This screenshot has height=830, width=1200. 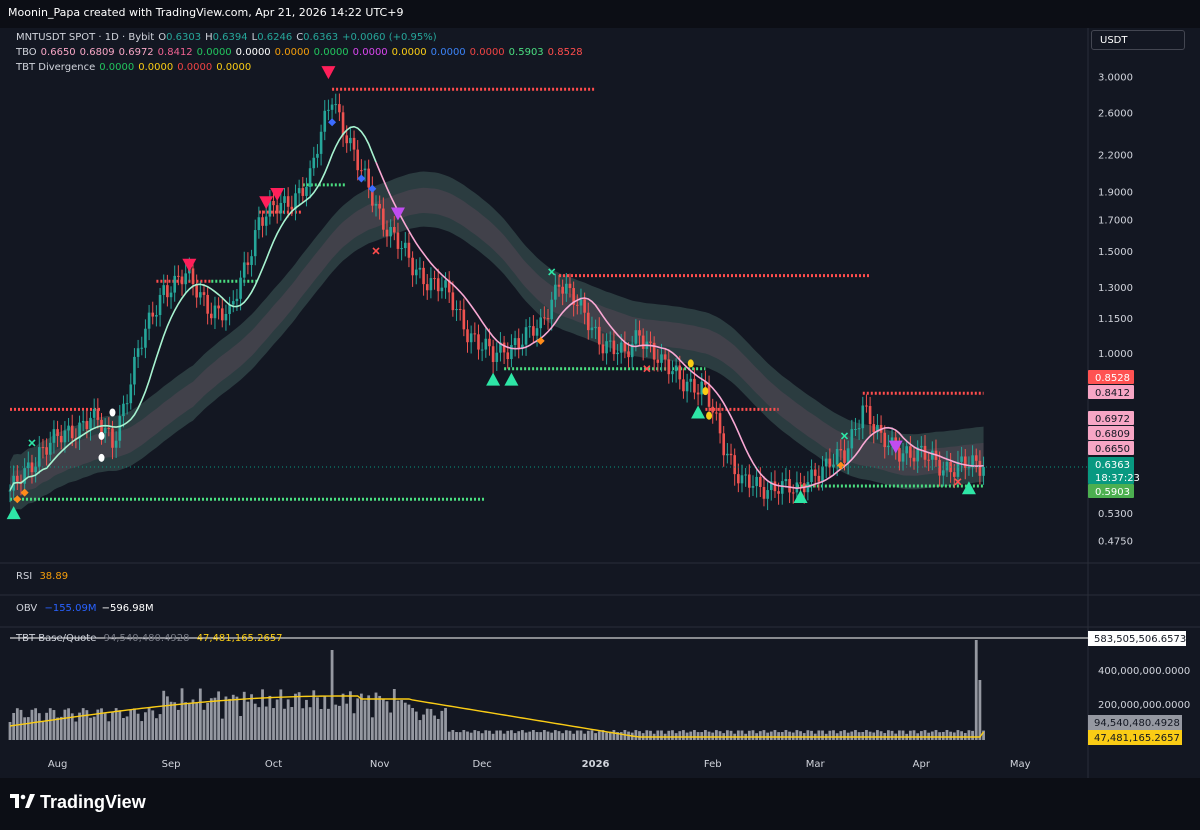 I want to click on rsi-pane-label: RSI 38.89, so click(x=42, y=576).